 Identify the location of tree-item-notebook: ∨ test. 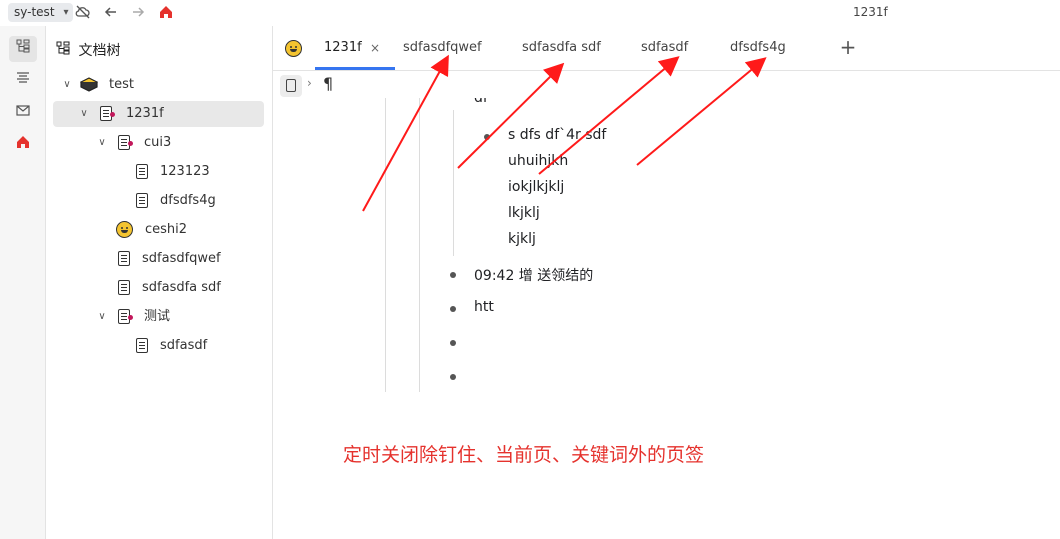
(159, 85).